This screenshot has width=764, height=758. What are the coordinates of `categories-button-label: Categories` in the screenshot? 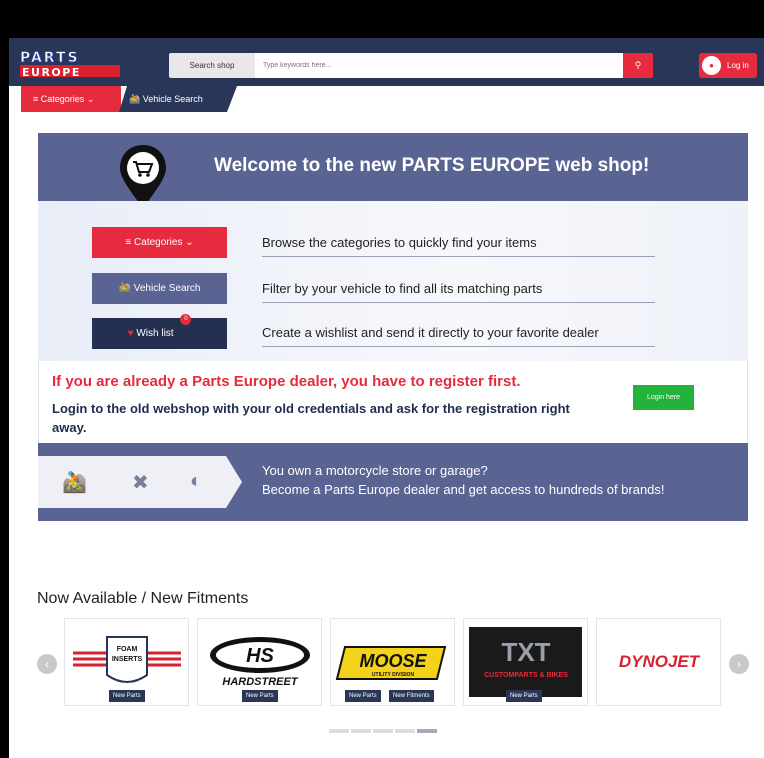 It's located at (158, 242).